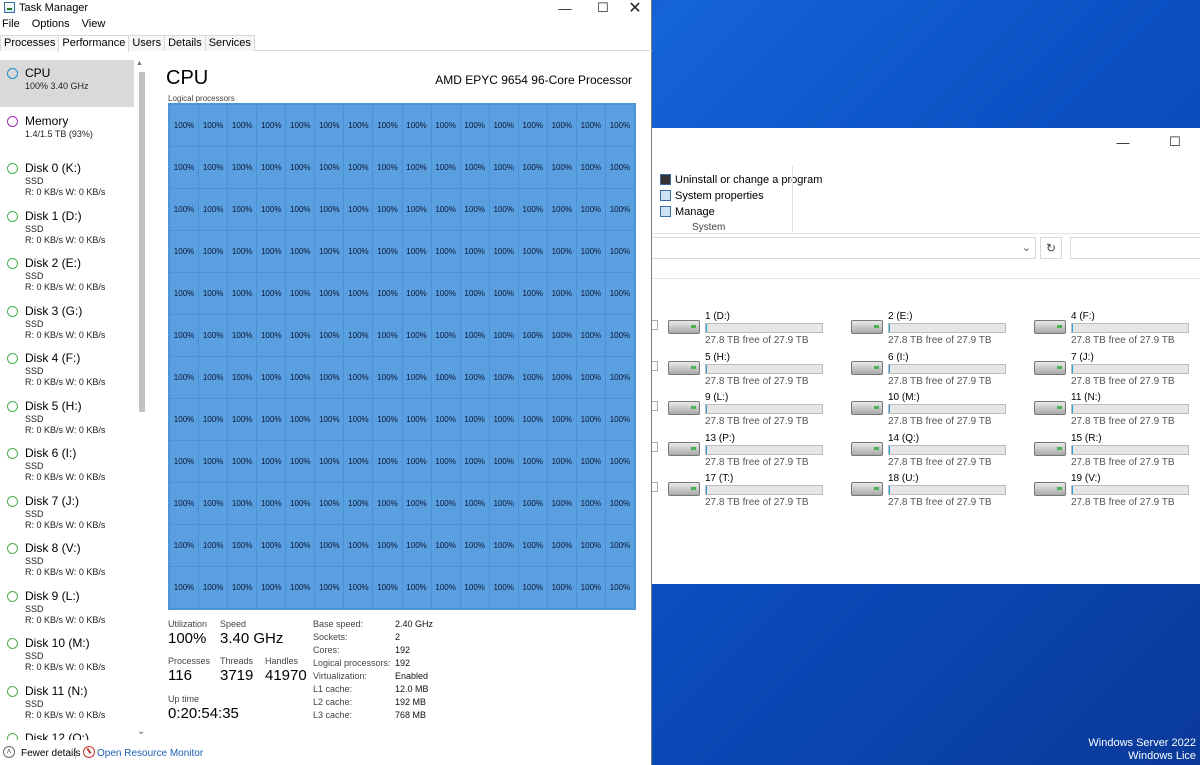  What do you see at coordinates (926, 139) in the screenshot?
I see `explorer-titlebar: — ☐` at bounding box center [926, 139].